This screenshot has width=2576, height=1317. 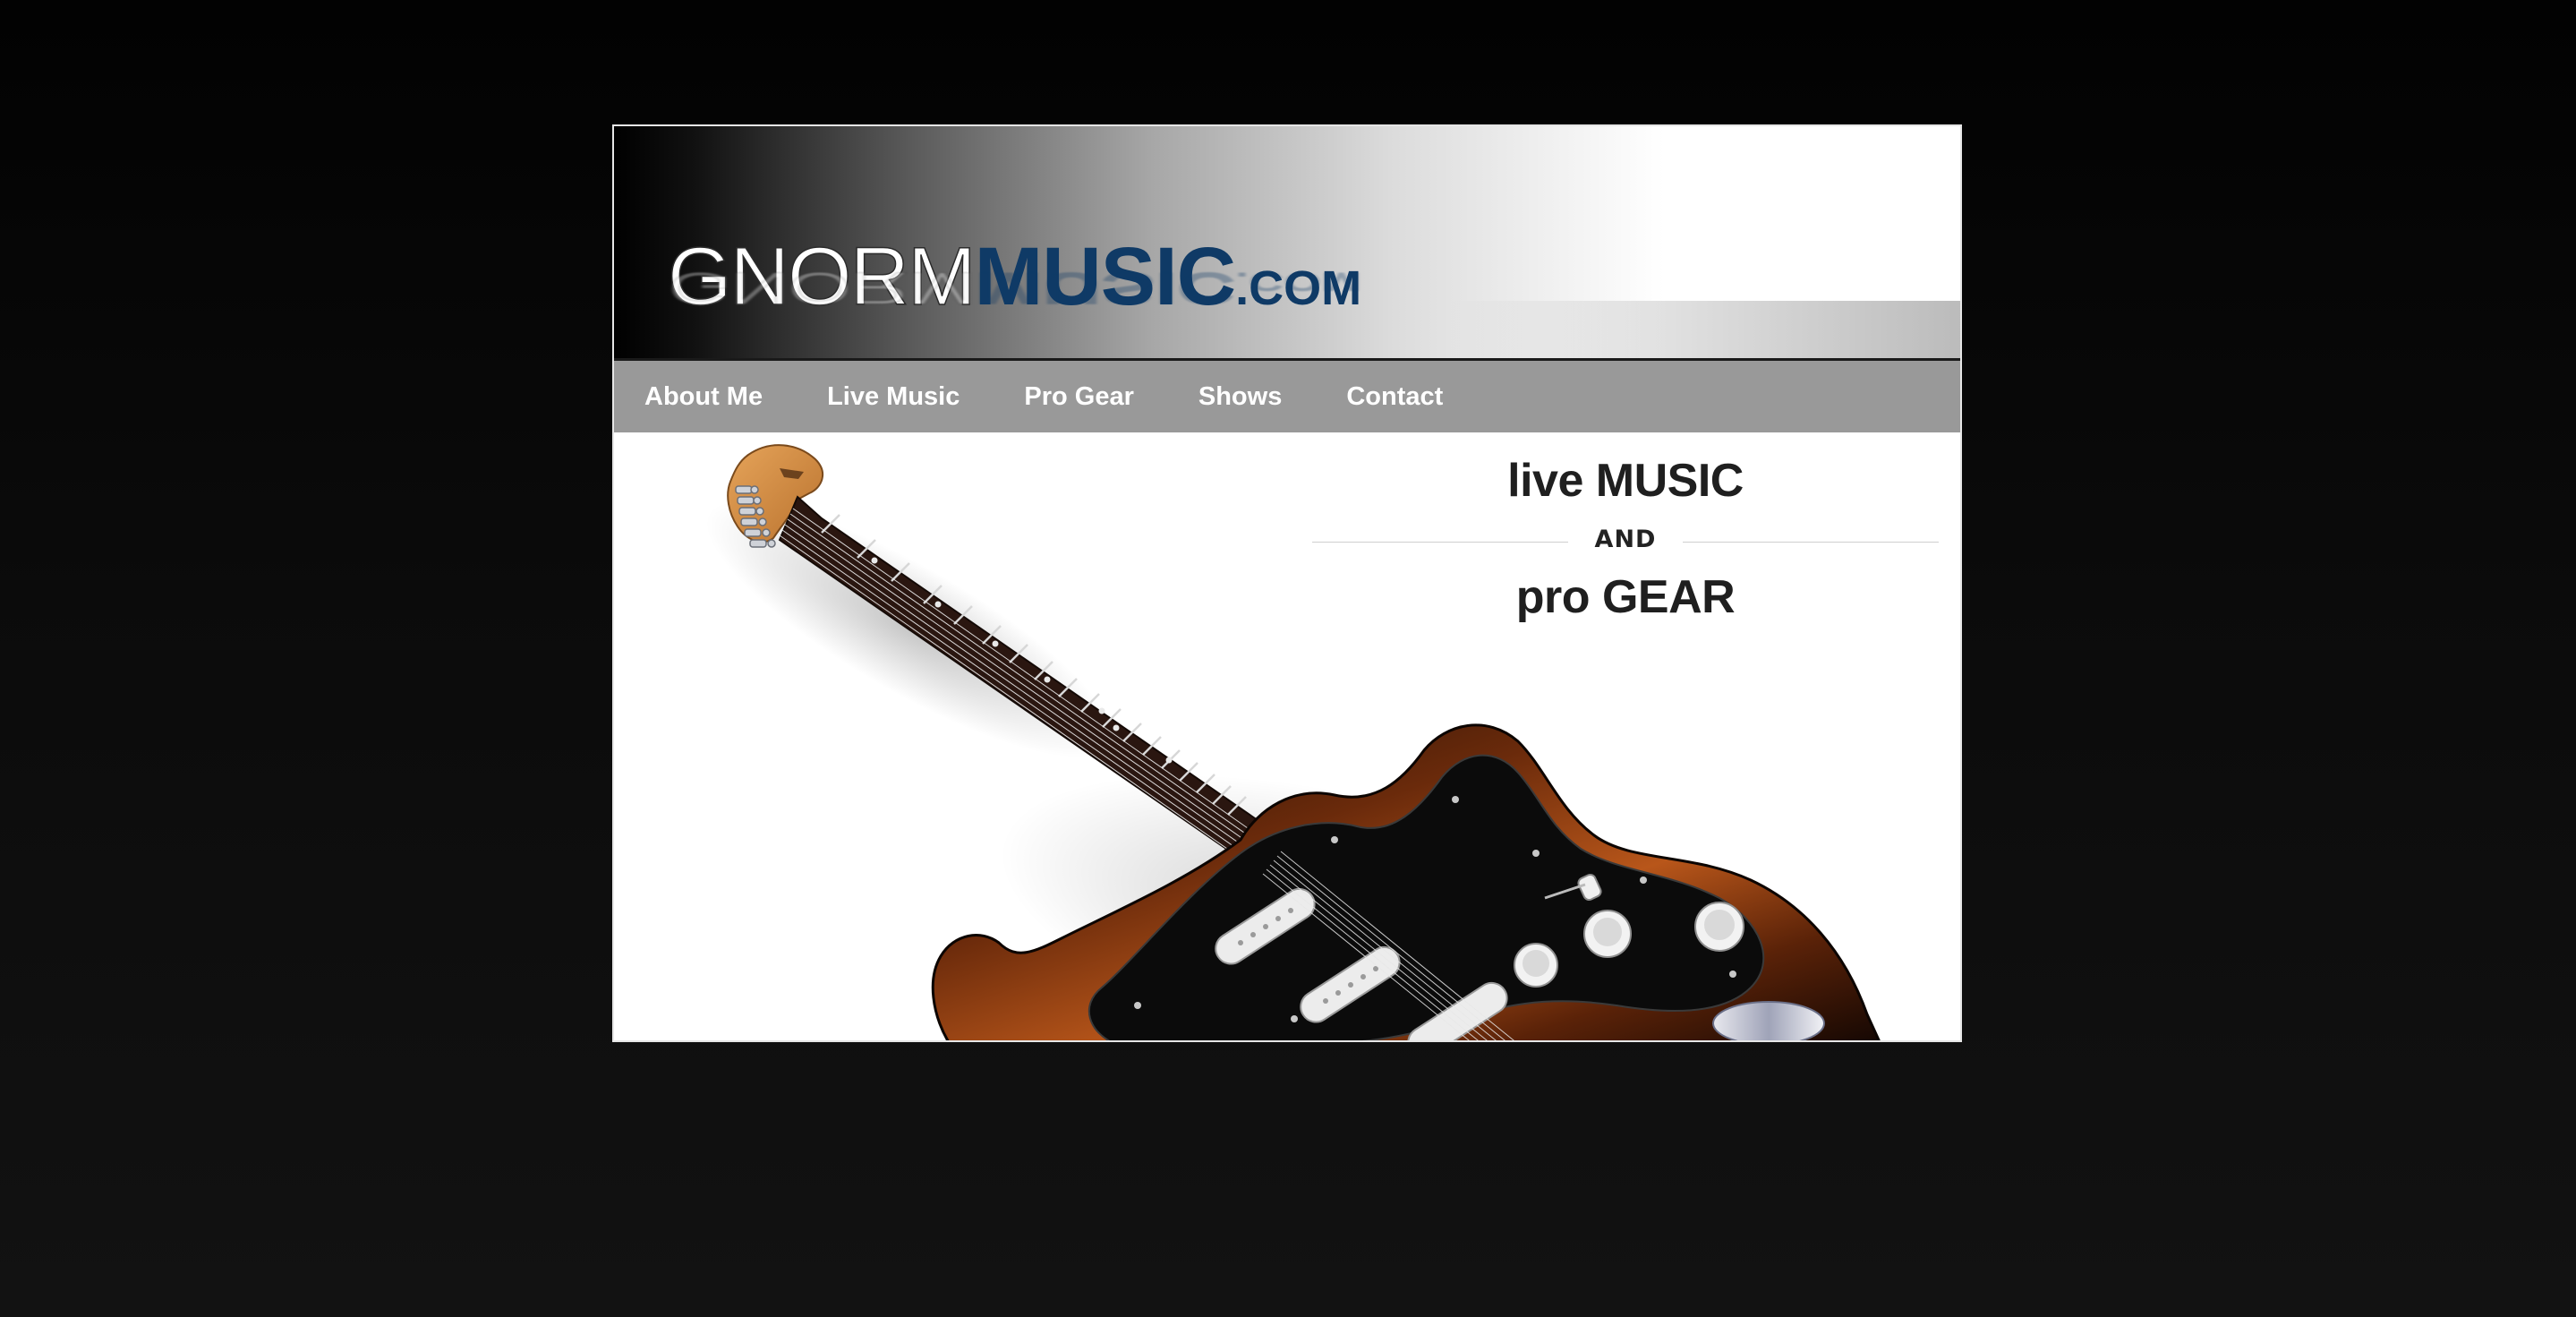 What do you see at coordinates (1768, 1020) in the screenshot?
I see `guitar-jack-plate` at bounding box center [1768, 1020].